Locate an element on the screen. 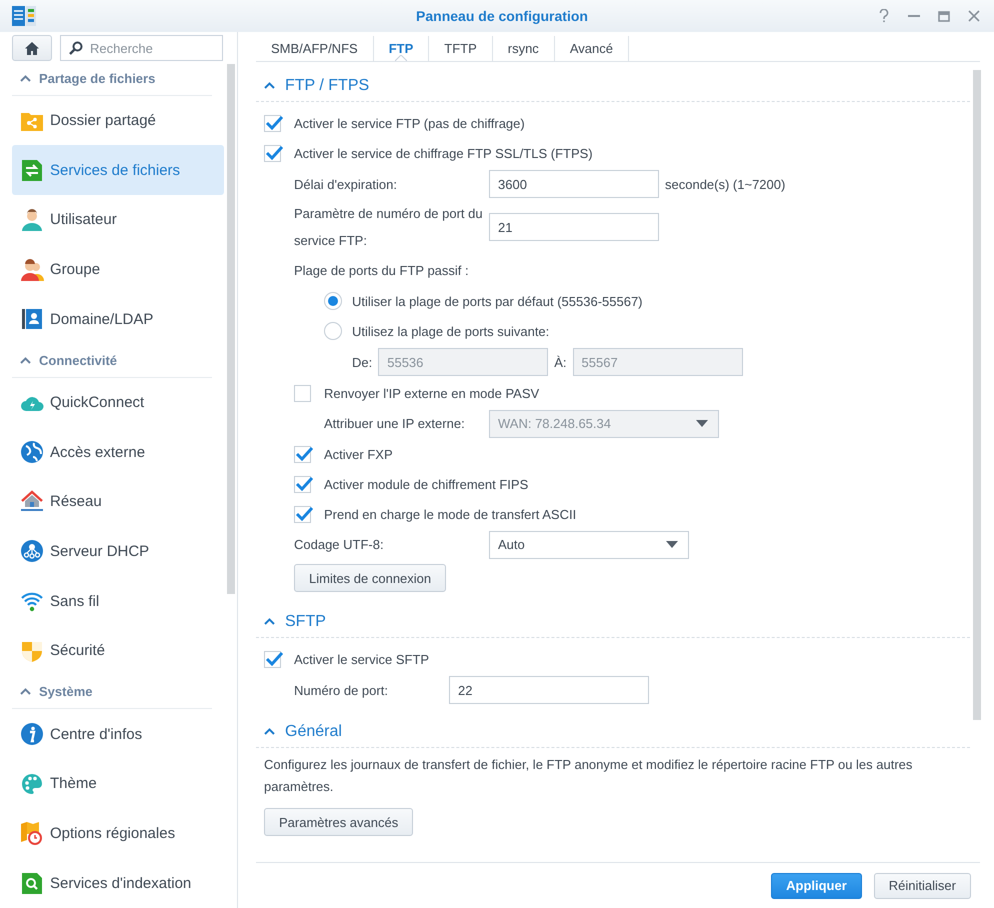 This screenshot has height=908, width=994. checkbox-label: Activer le service FTP (pas de chiffrage) is located at coordinates (409, 123).